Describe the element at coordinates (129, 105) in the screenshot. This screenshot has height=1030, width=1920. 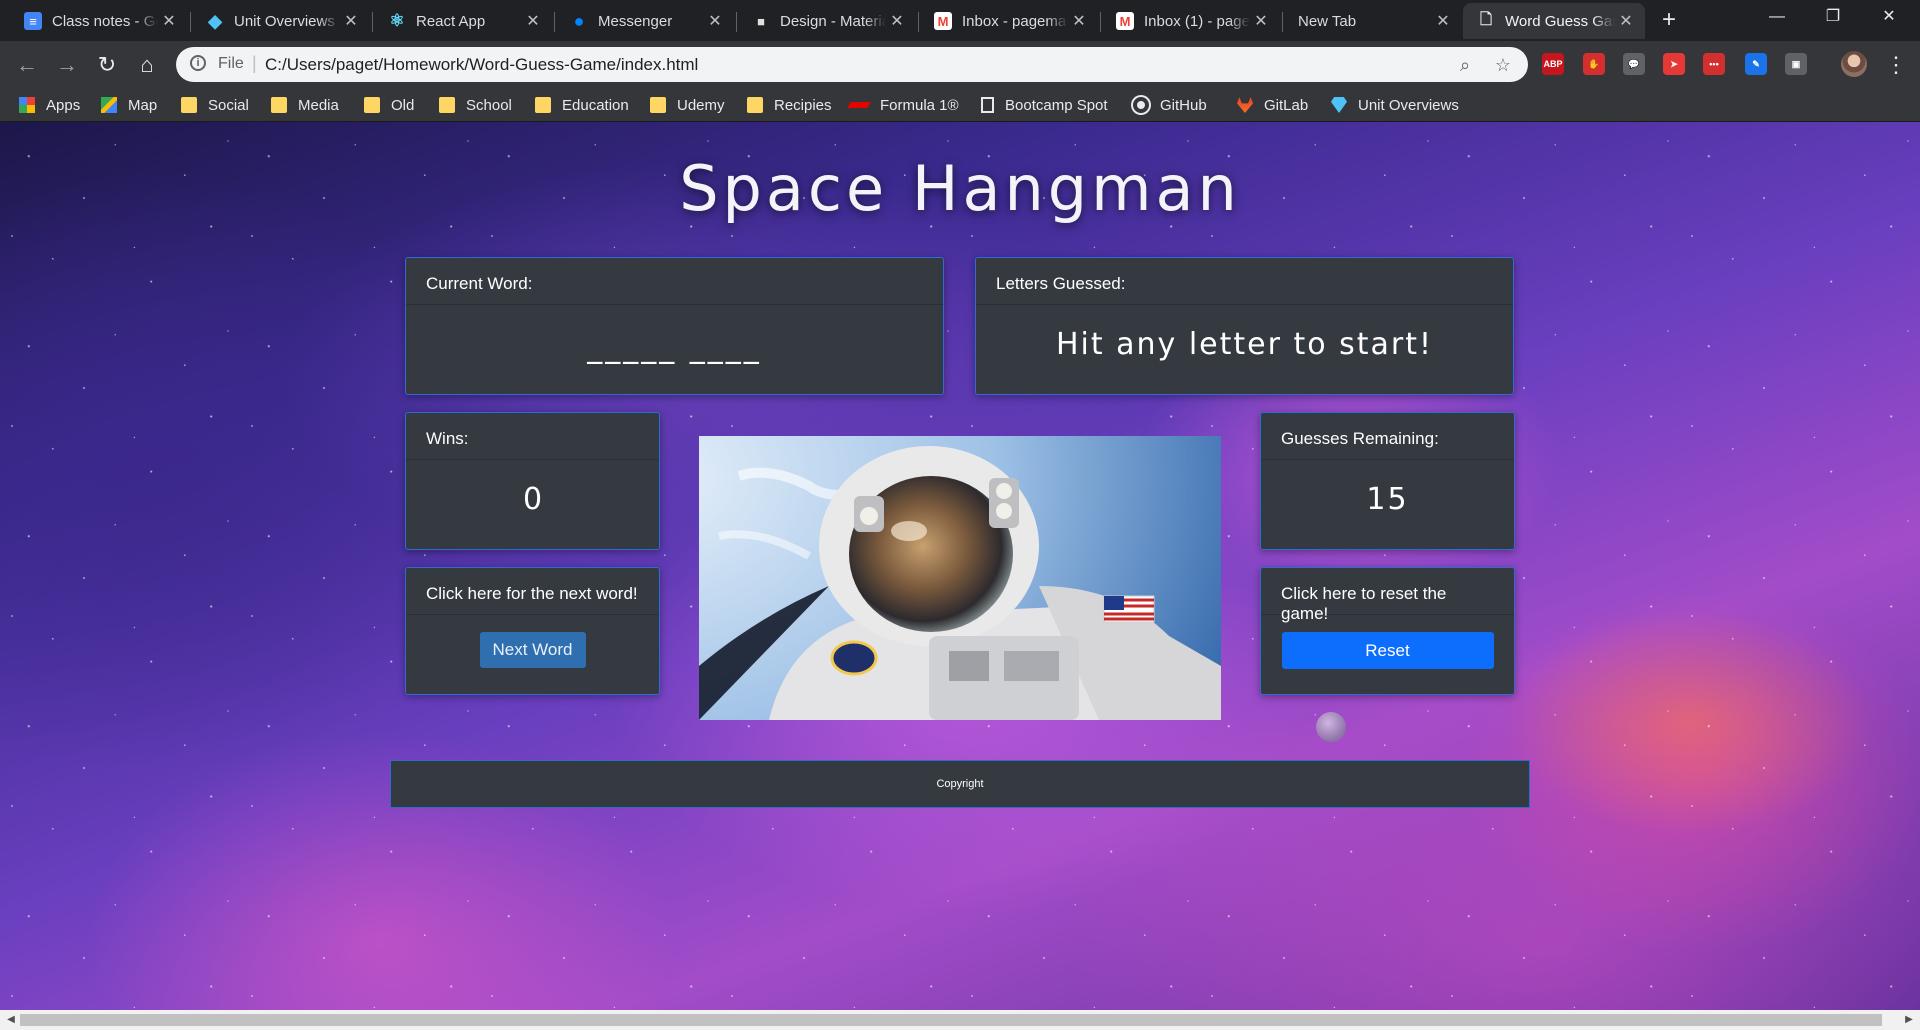
I see `bookmark-map: Map` at that location.